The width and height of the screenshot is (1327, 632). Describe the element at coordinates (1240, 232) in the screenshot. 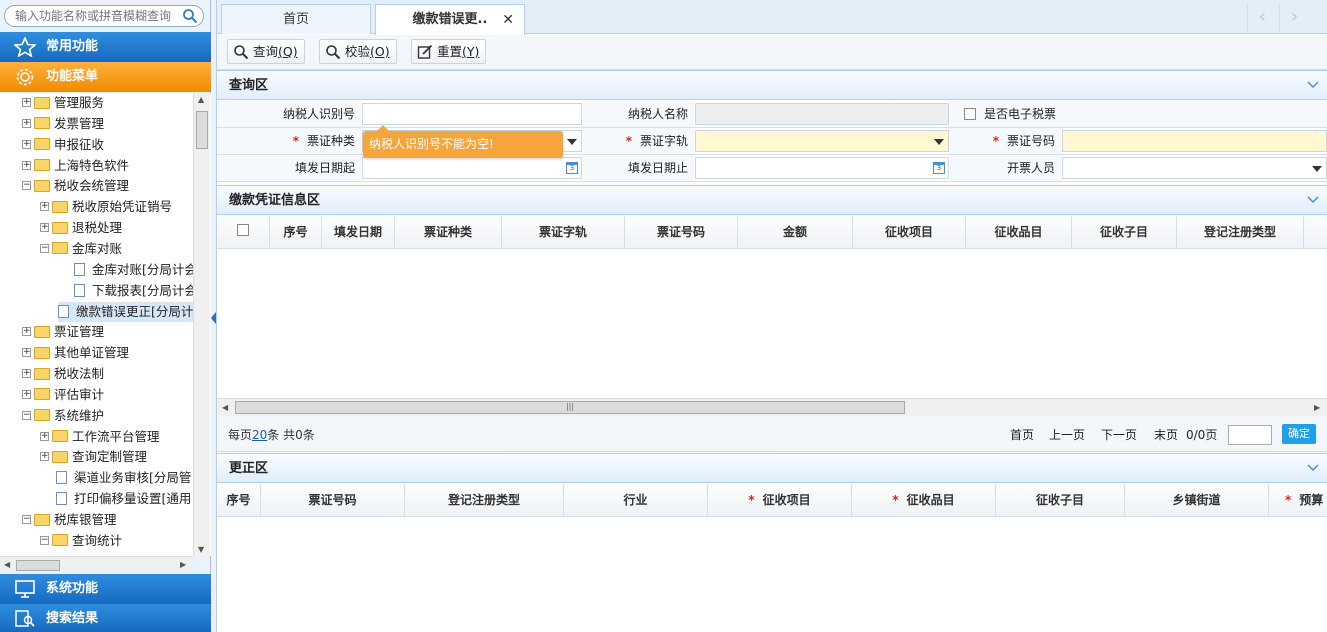

I see `col-registration-type: 登记注册类型` at that location.